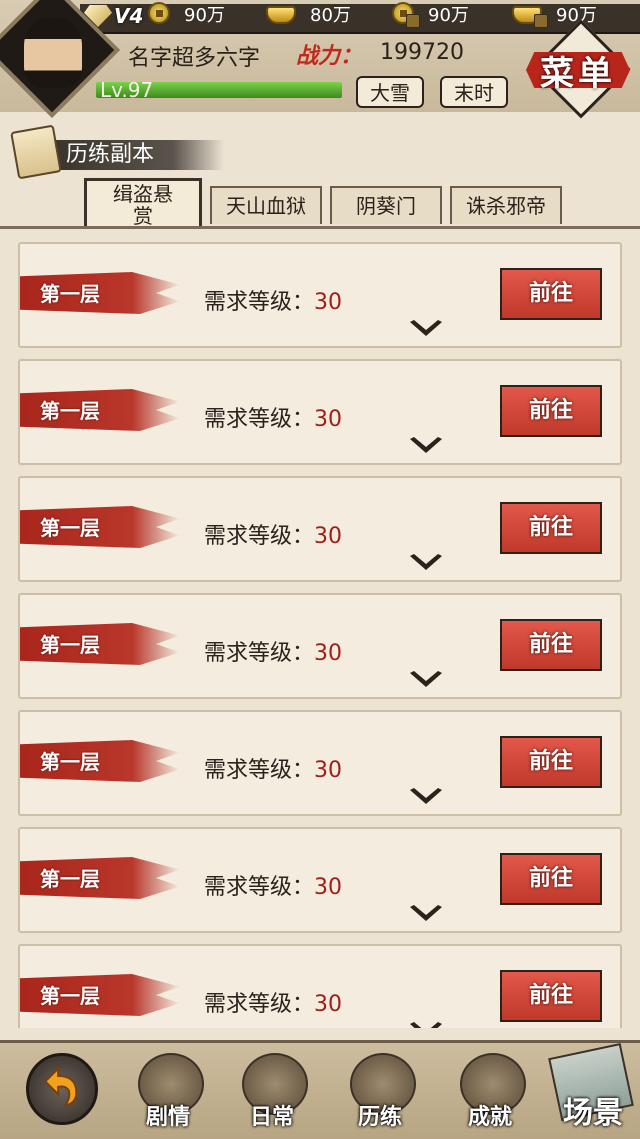 The width and height of the screenshot is (640, 1139). Describe the element at coordinates (308, 14) in the screenshot. I see `resource-gold: 80万` at that location.